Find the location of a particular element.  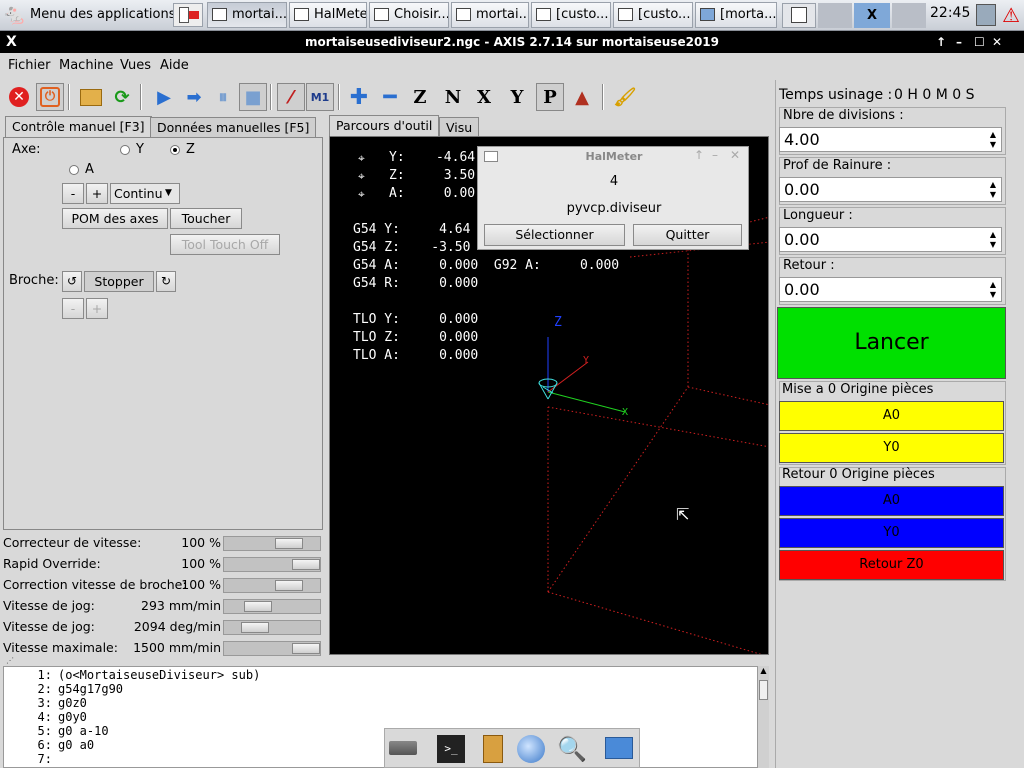

depth-spinbox: 0.00 ▲ ▼ is located at coordinates (890, 189).